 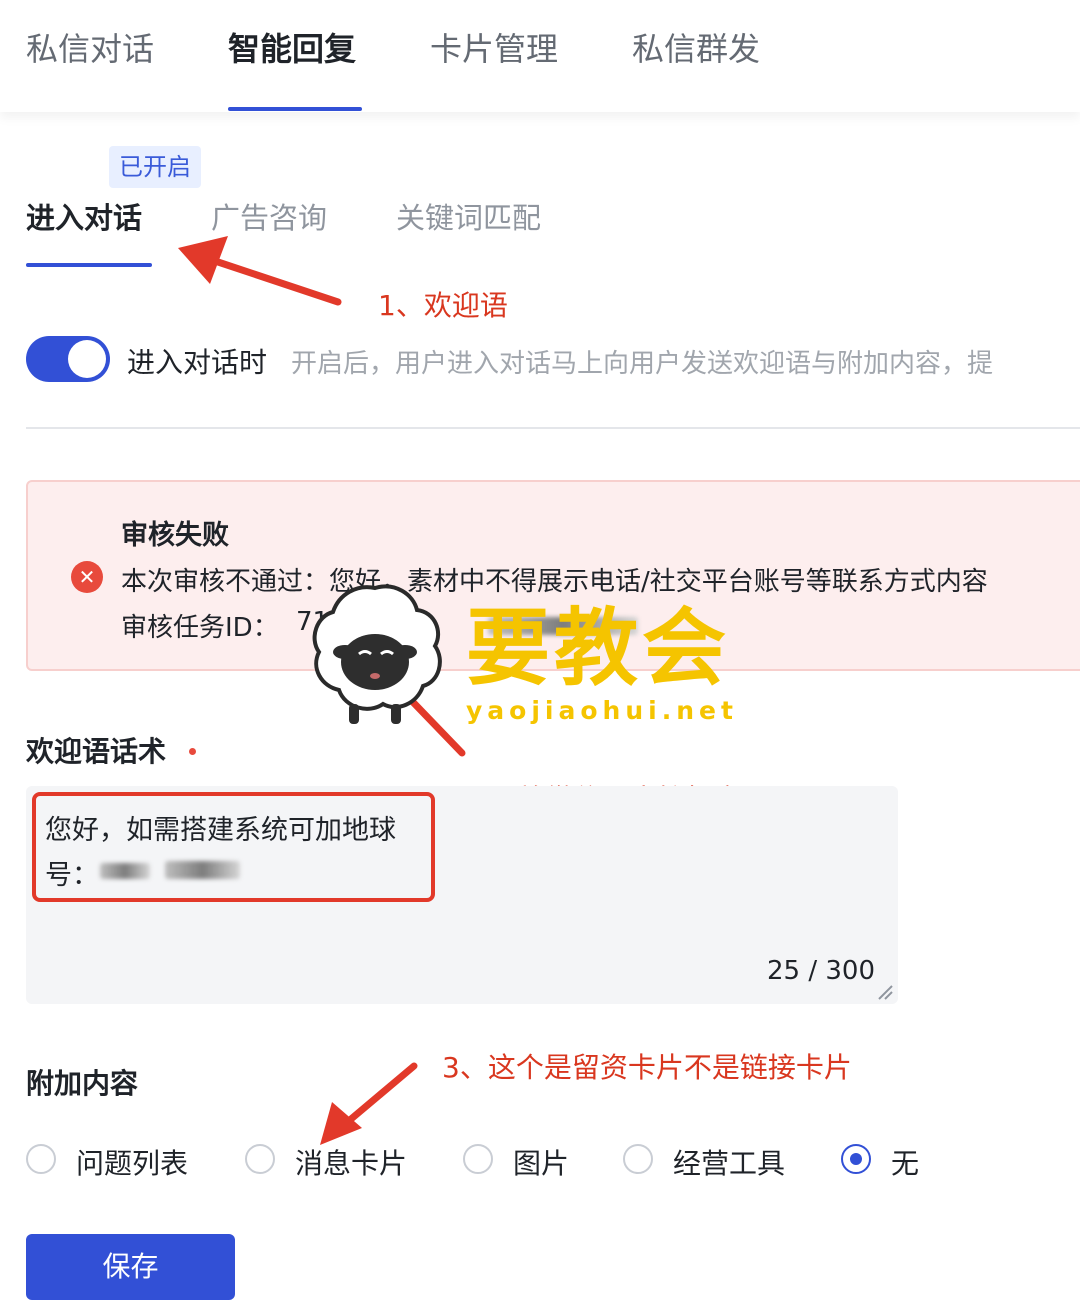 I want to click on alert-title: 审核失败, so click(x=175, y=535).